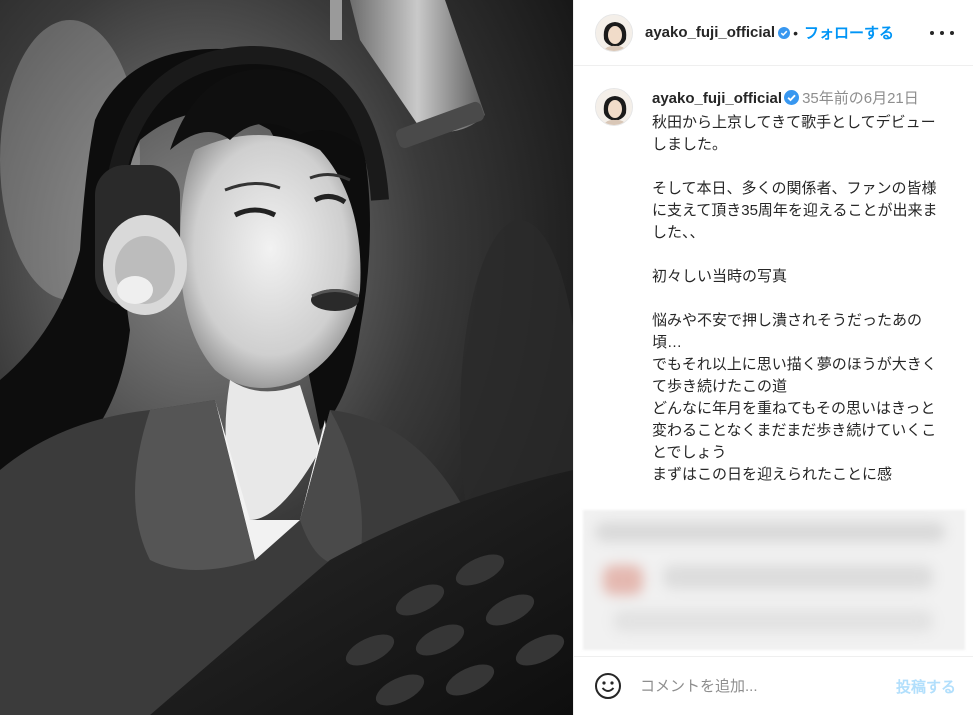 The width and height of the screenshot is (973, 715). I want to click on post-comment-button: 投稿する, so click(926, 686).